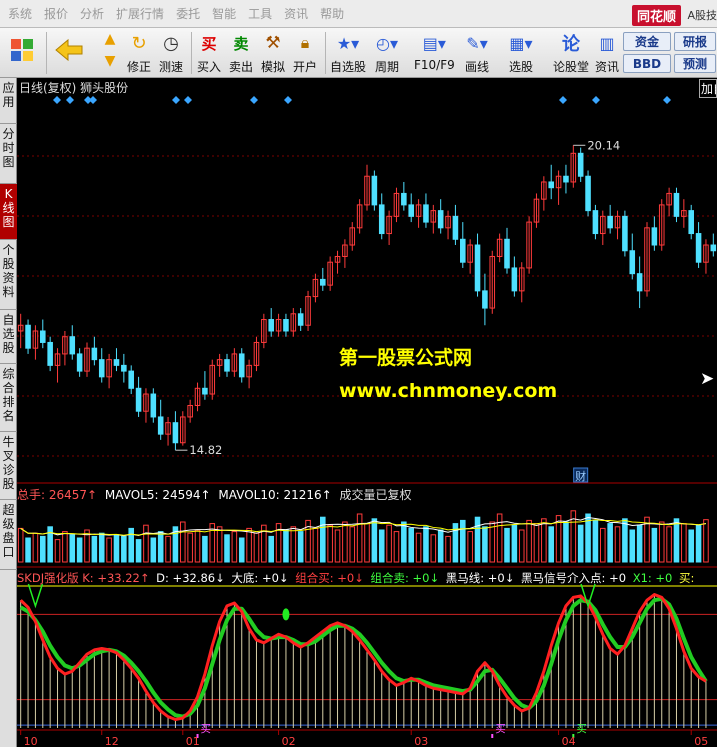  What do you see at coordinates (260, 13) in the screenshot?
I see `menu-tools: 工具` at bounding box center [260, 13].